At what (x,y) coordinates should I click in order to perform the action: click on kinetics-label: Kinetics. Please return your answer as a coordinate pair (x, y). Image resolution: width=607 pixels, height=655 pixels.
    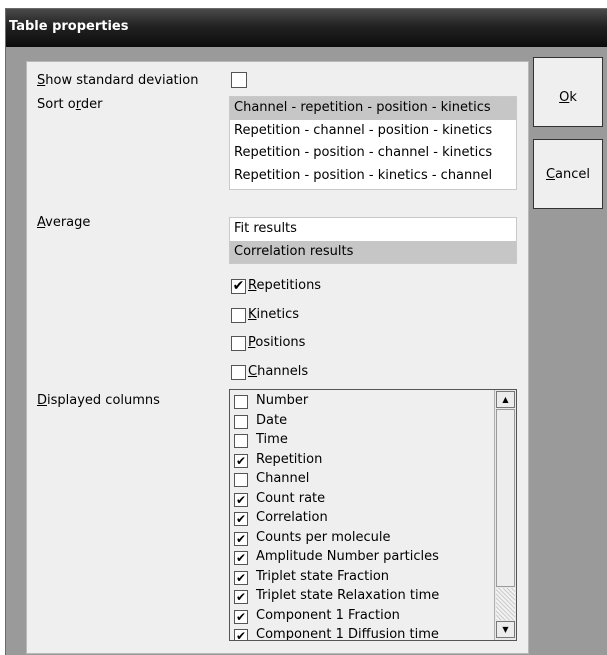
    Looking at the image, I should click on (274, 314).